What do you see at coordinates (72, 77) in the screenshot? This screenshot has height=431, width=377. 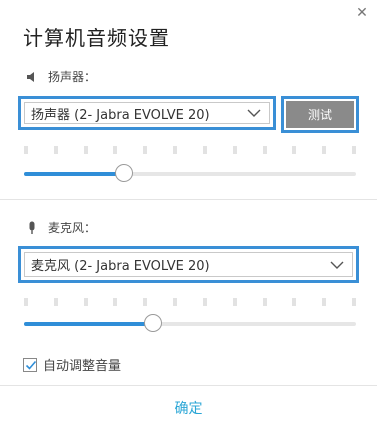 I see `speaker-label: 扬声器：` at bounding box center [72, 77].